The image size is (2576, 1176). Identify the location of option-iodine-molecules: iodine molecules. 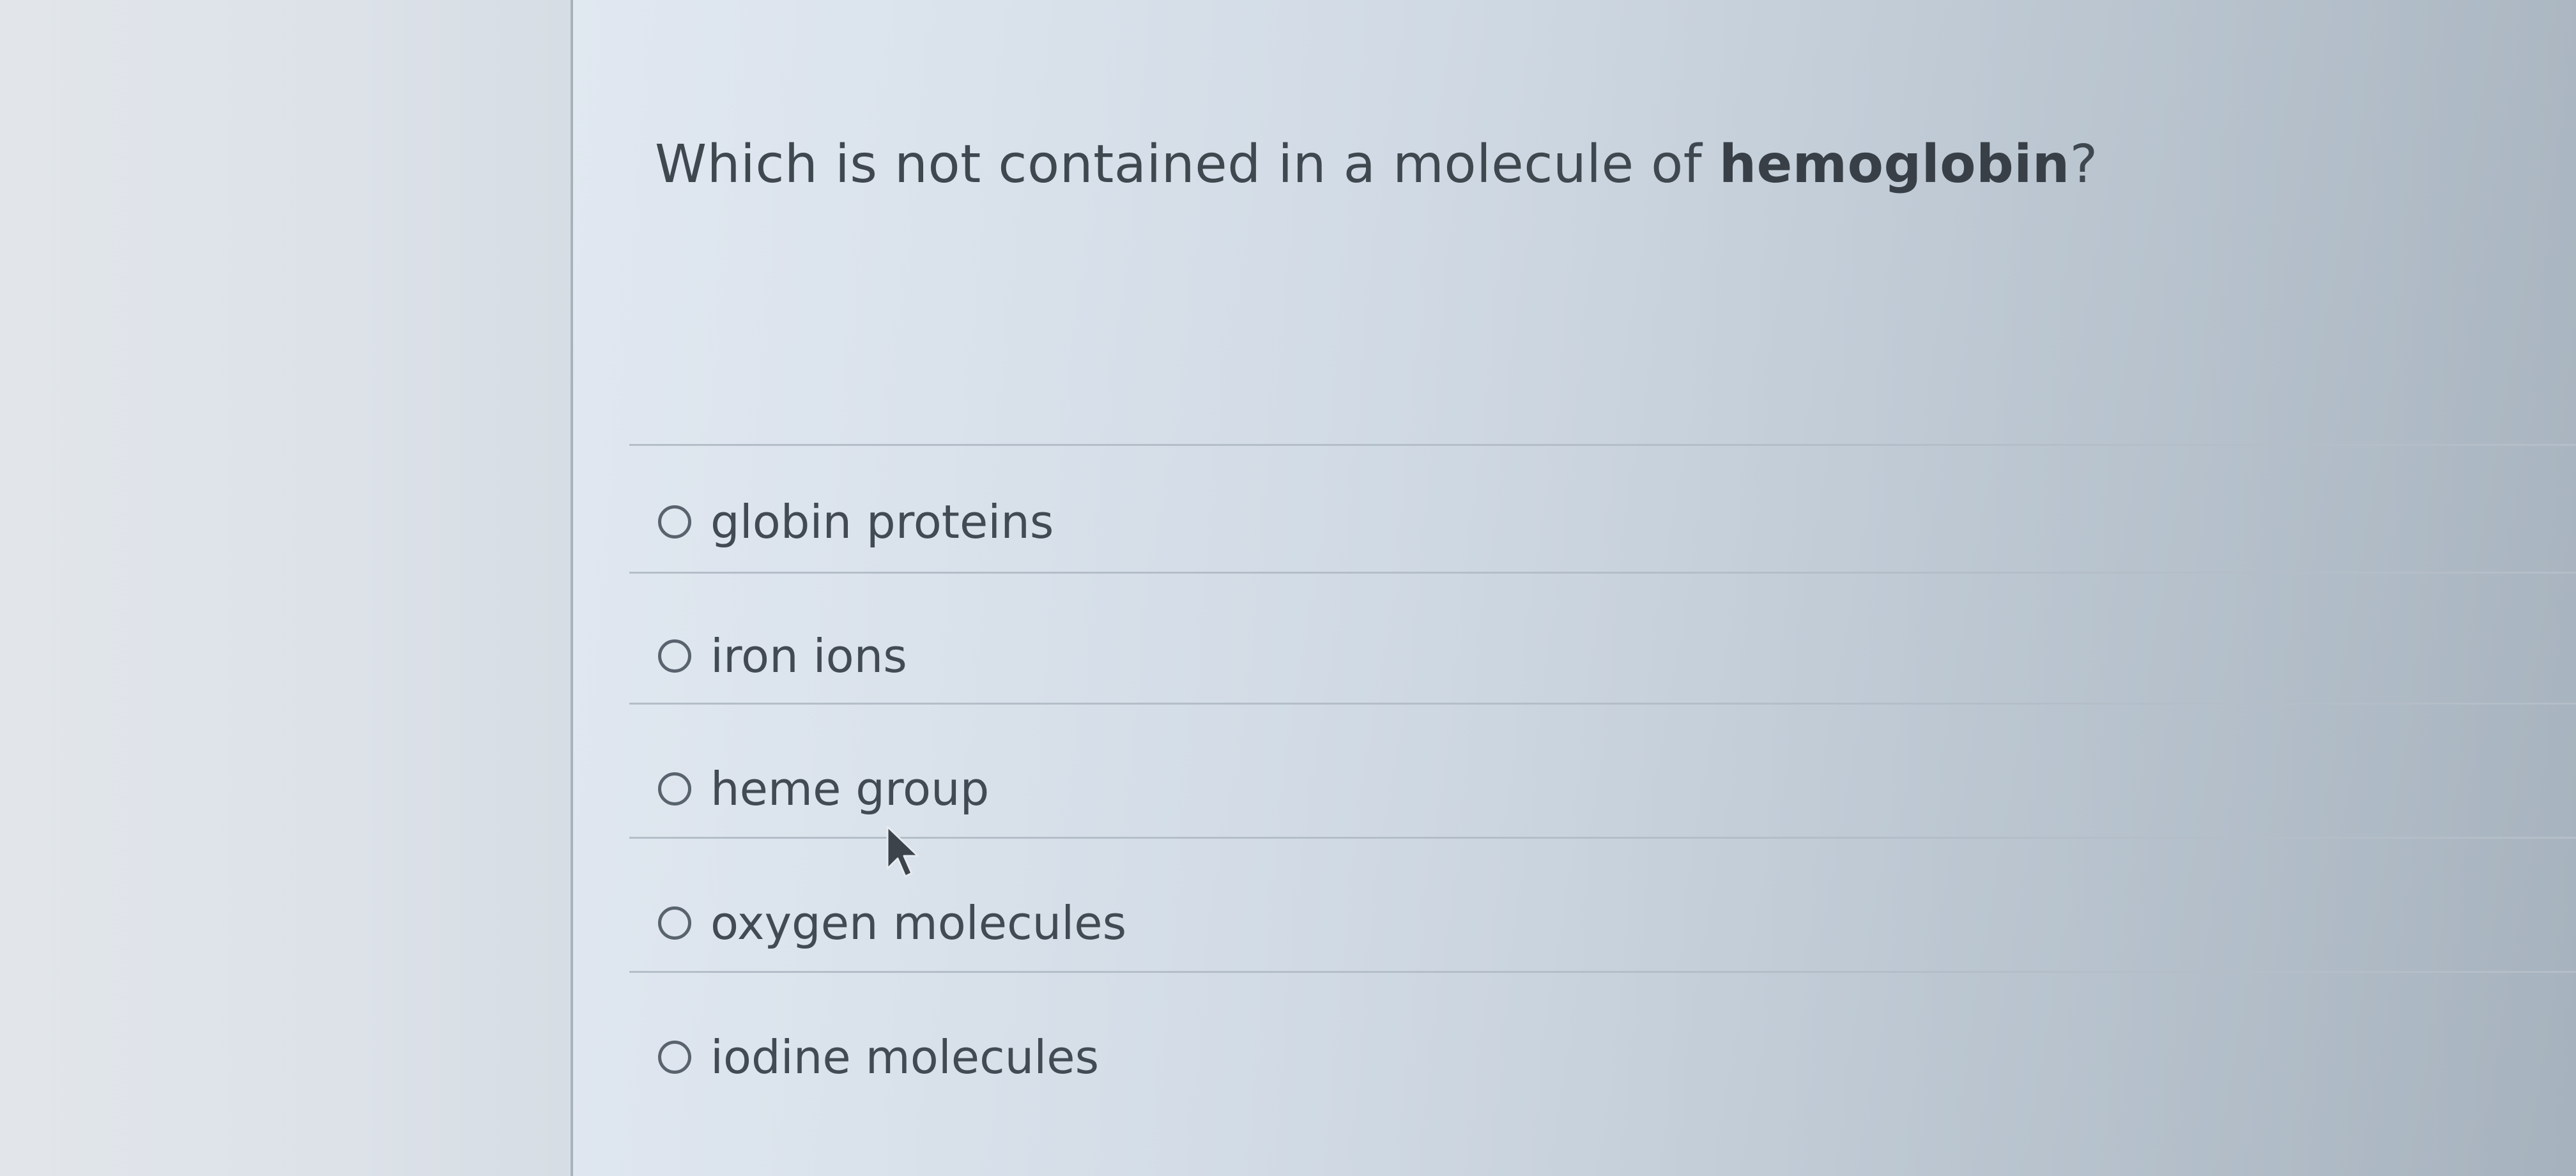
(878, 1057).